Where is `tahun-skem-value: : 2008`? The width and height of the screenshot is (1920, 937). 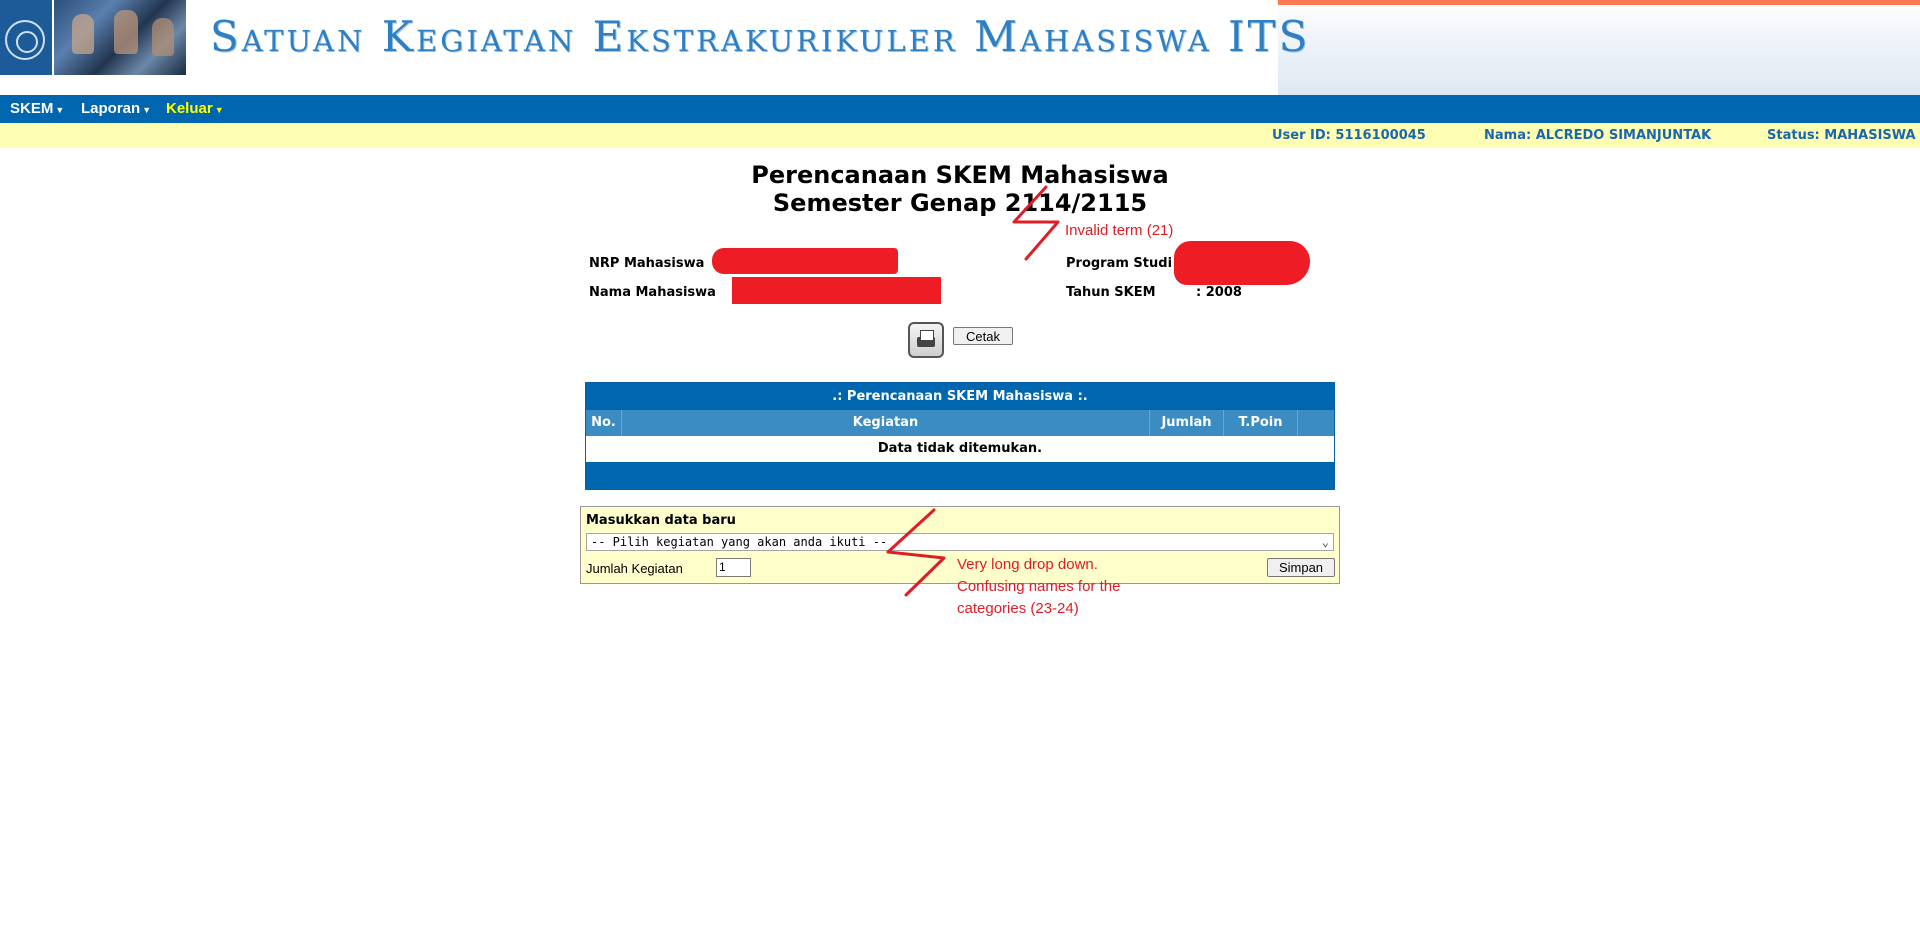 tahun-skem-value: : 2008 is located at coordinates (1219, 292).